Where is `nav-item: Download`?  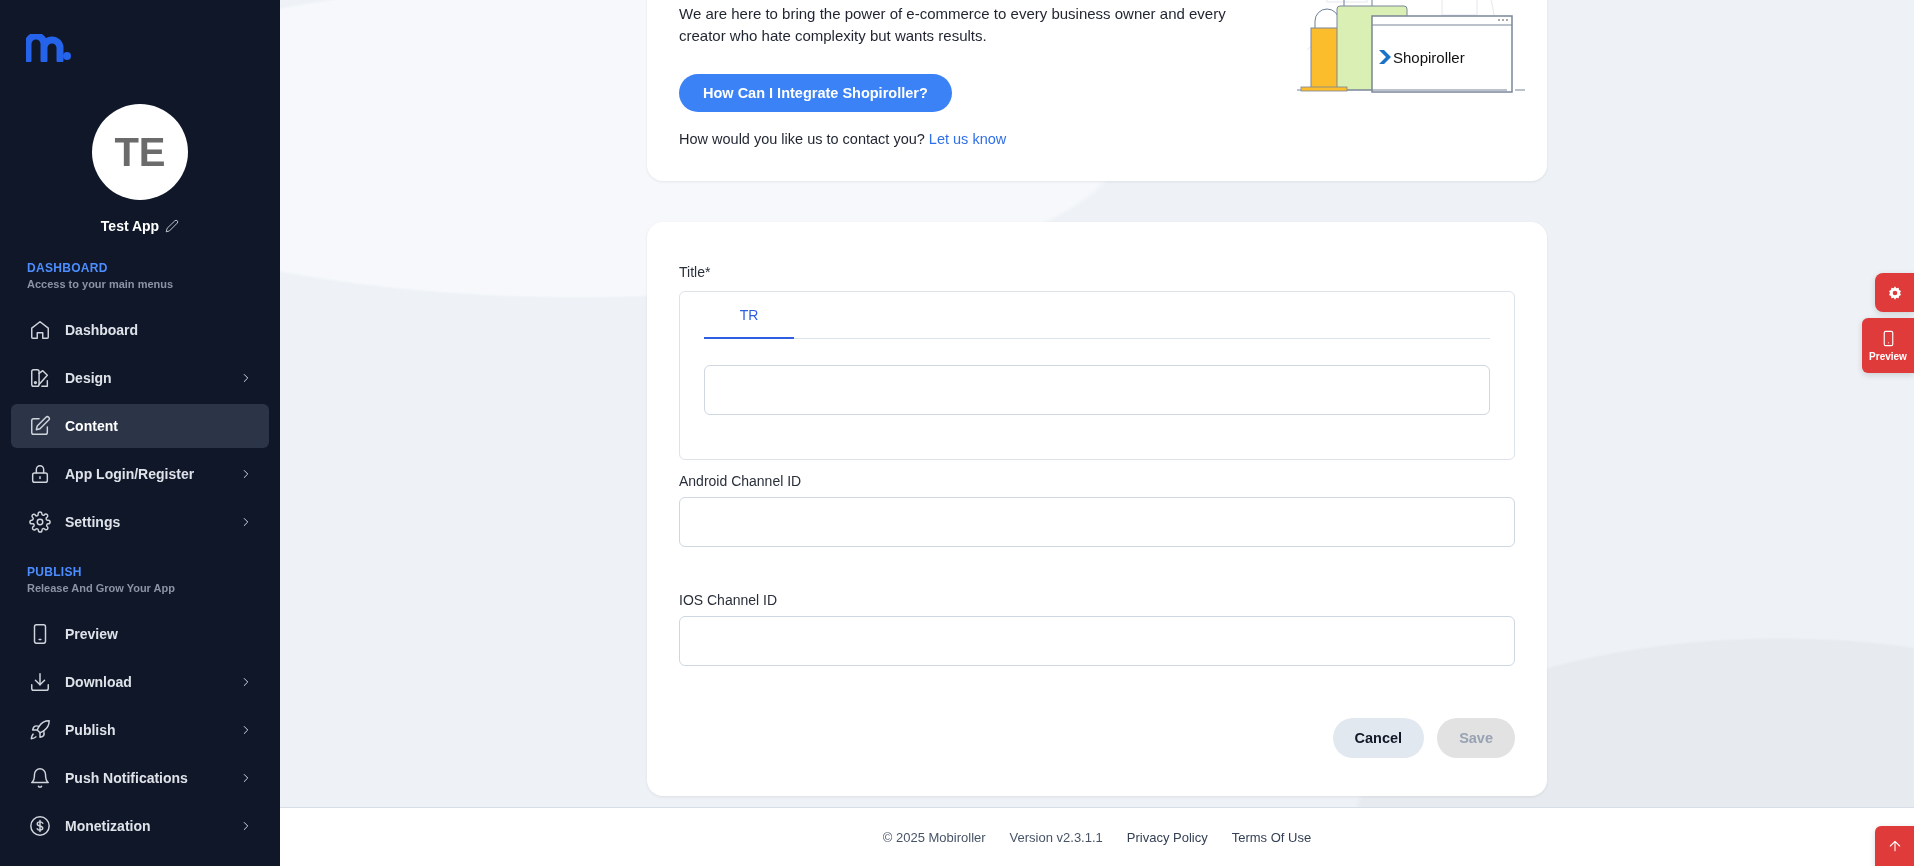 nav-item: Download is located at coordinates (140, 682).